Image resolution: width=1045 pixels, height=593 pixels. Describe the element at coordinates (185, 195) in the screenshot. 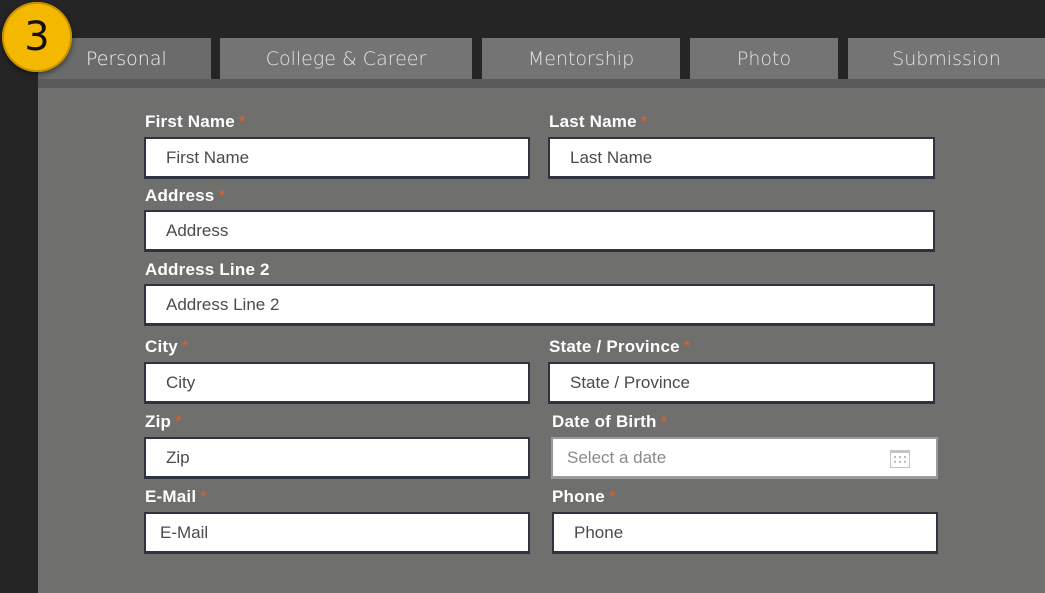

I see `address-label: Address *` at that location.